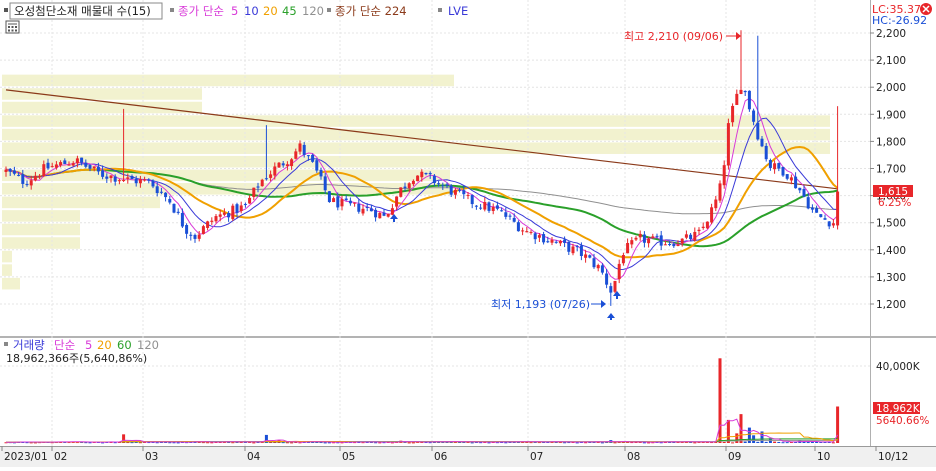 Image resolution: width=936 pixels, height=471 pixels. Describe the element at coordinates (251, 11) in the screenshot. I see `legend-ma10: 10` at that location.